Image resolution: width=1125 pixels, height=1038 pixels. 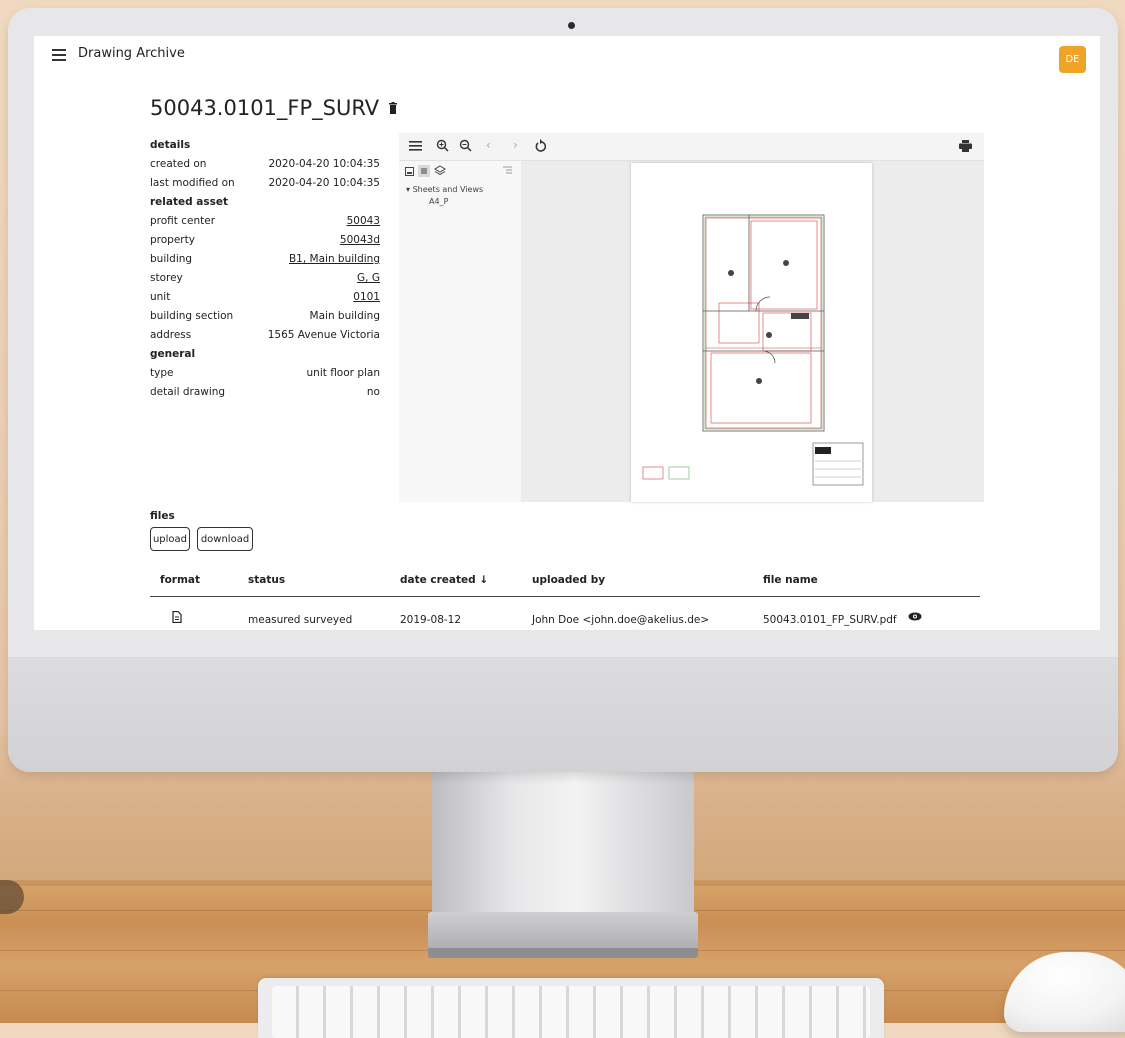 I want to click on field-label: building section, so click(x=192, y=316).